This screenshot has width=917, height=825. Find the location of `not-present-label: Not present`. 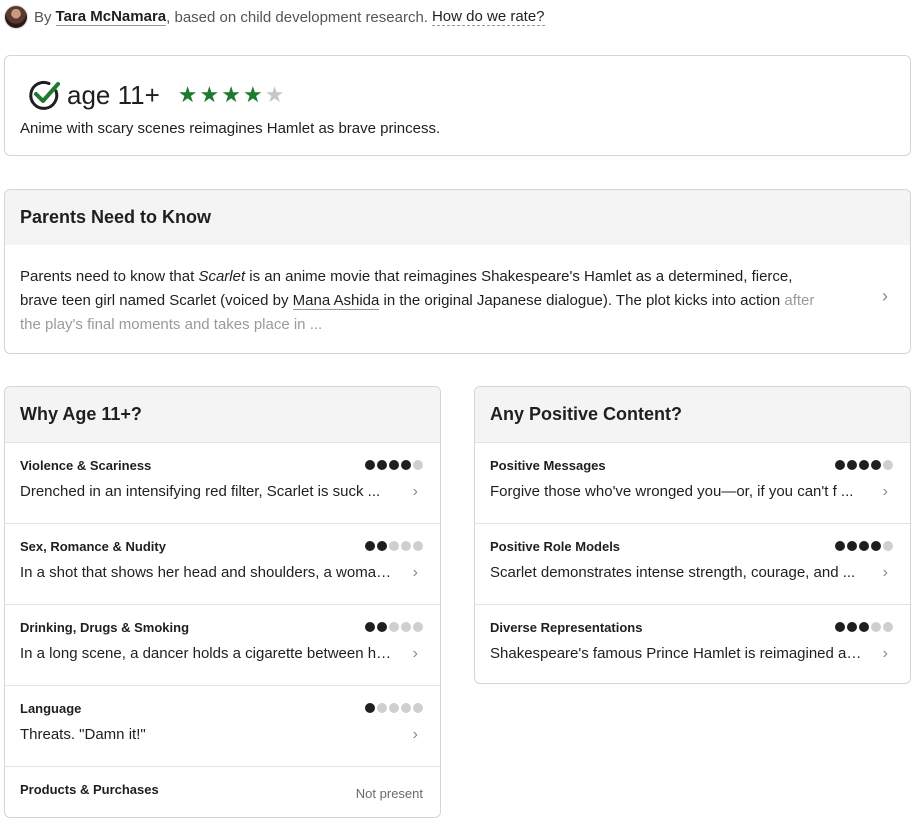

not-present-label: Not present is located at coordinates (389, 793).